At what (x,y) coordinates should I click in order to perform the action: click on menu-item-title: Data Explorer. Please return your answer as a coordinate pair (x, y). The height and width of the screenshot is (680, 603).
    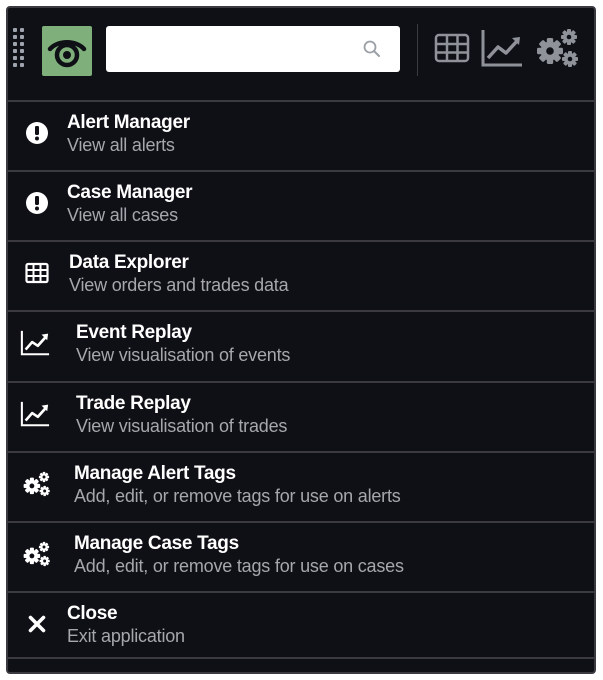
    Looking at the image, I should click on (129, 262).